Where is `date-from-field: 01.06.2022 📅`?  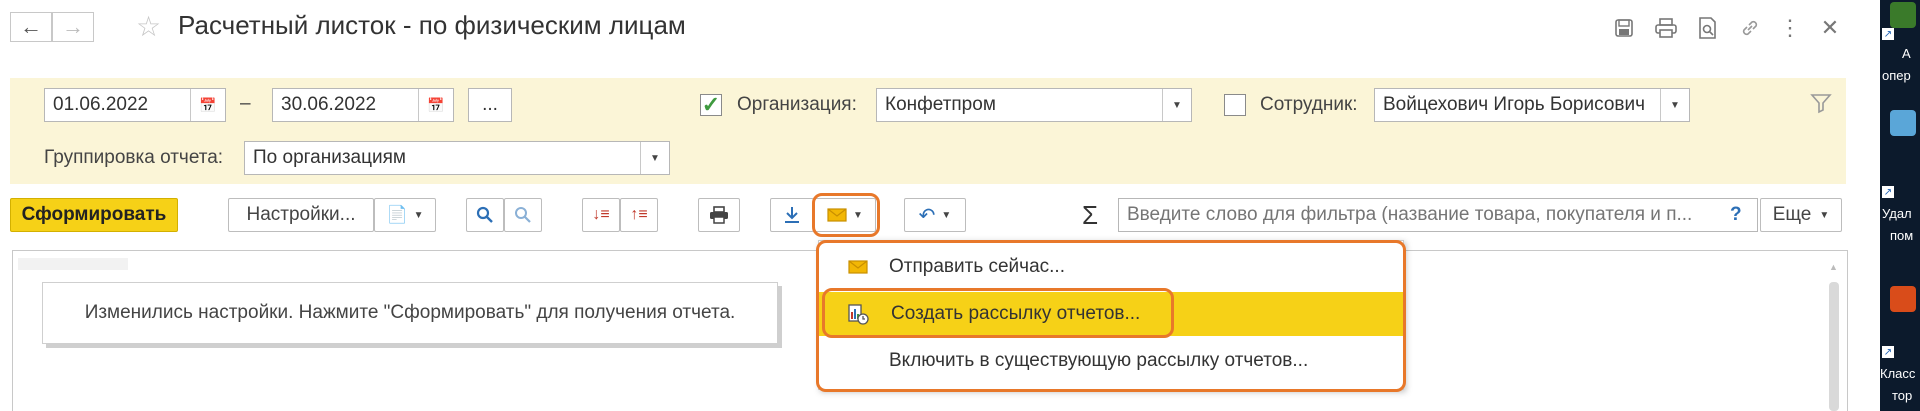
date-from-field: 01.06.2022 📅 is located at coordinates (135, 105).